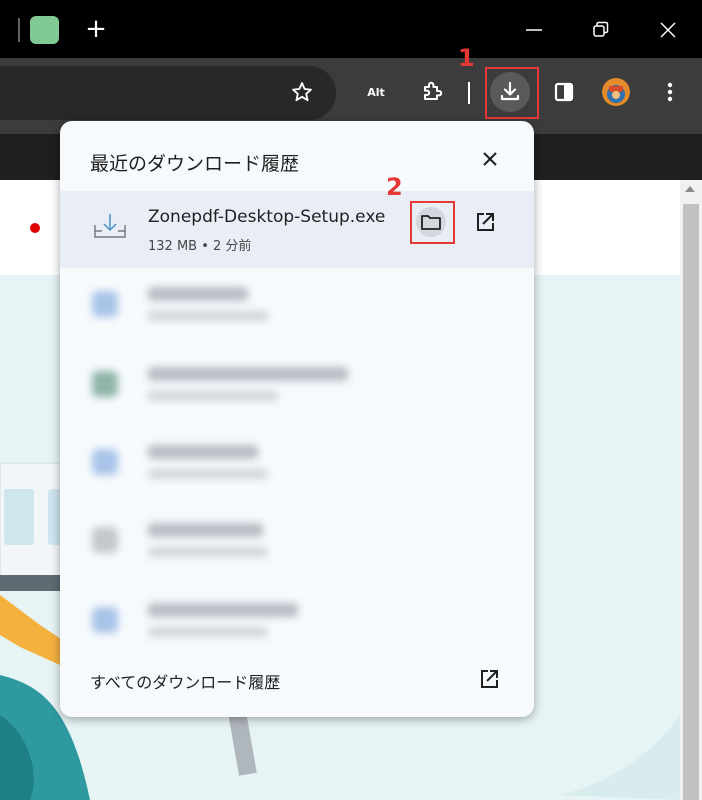 The height and width of the screenshot is (800, 702). I want to click on minimize-button, so click(534, 30).